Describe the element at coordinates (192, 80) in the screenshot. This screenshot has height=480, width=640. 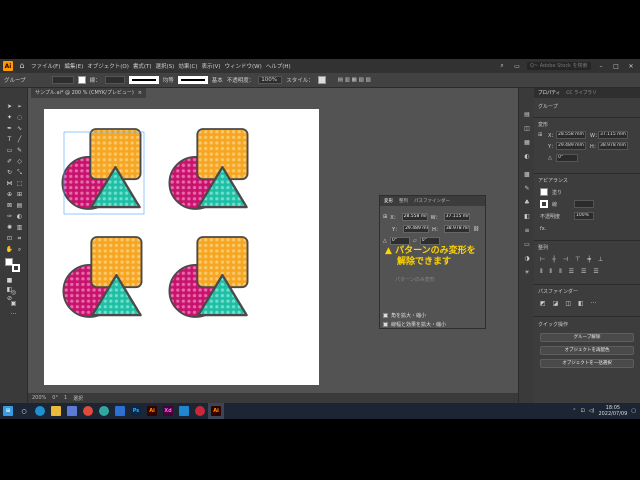
I see `brush-preview` at that location.